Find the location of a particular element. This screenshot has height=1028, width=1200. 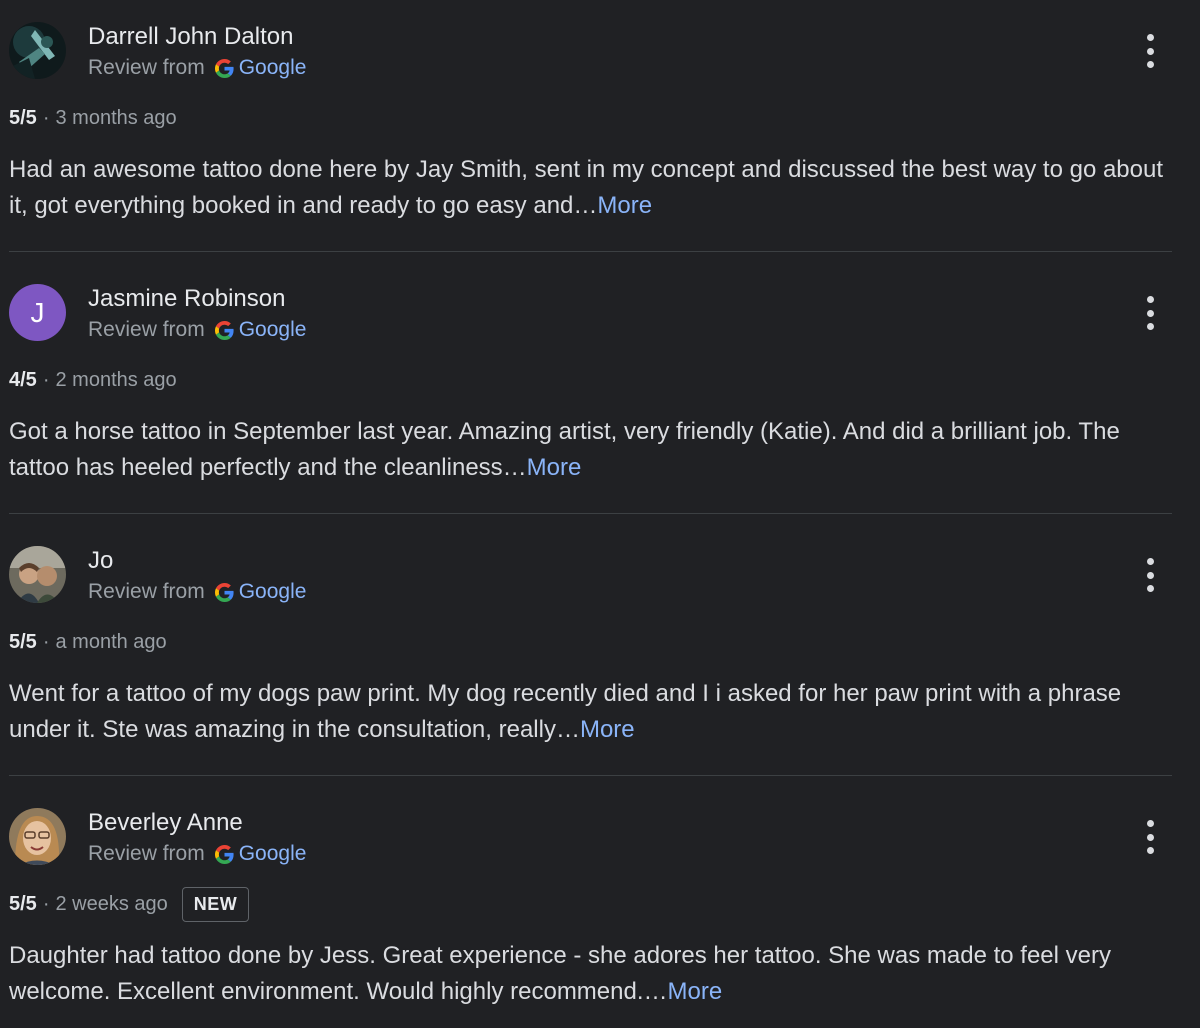

avatar: J is located at coordinates (37, 312).